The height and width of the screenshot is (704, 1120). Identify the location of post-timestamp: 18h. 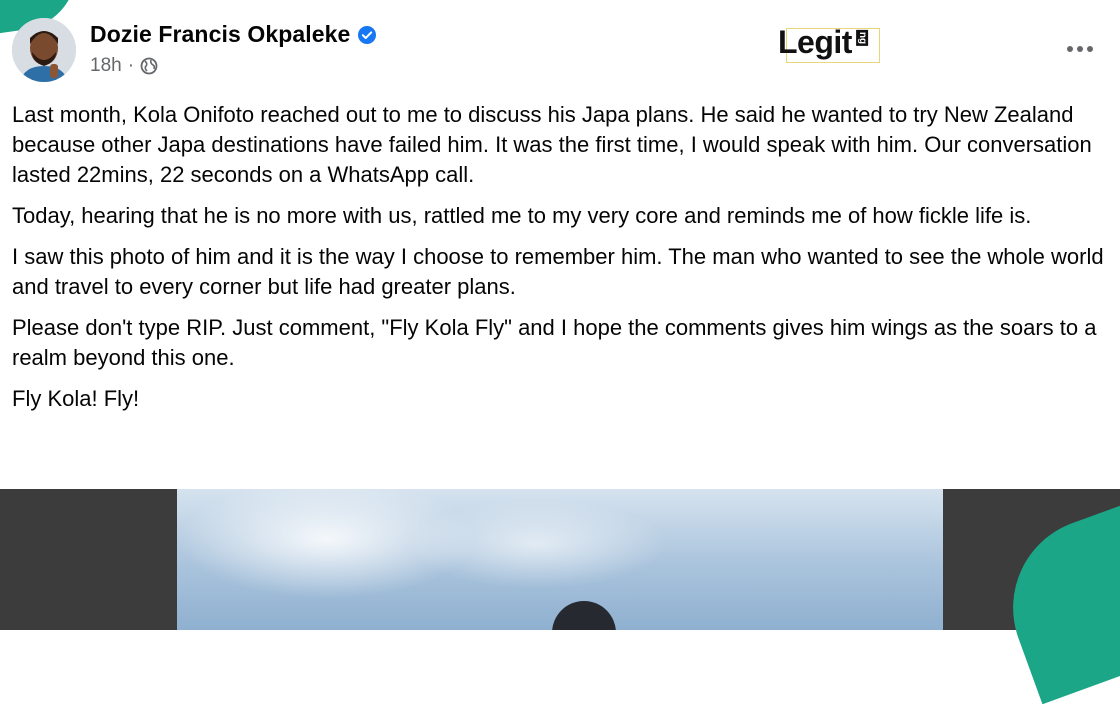
(106, 66).